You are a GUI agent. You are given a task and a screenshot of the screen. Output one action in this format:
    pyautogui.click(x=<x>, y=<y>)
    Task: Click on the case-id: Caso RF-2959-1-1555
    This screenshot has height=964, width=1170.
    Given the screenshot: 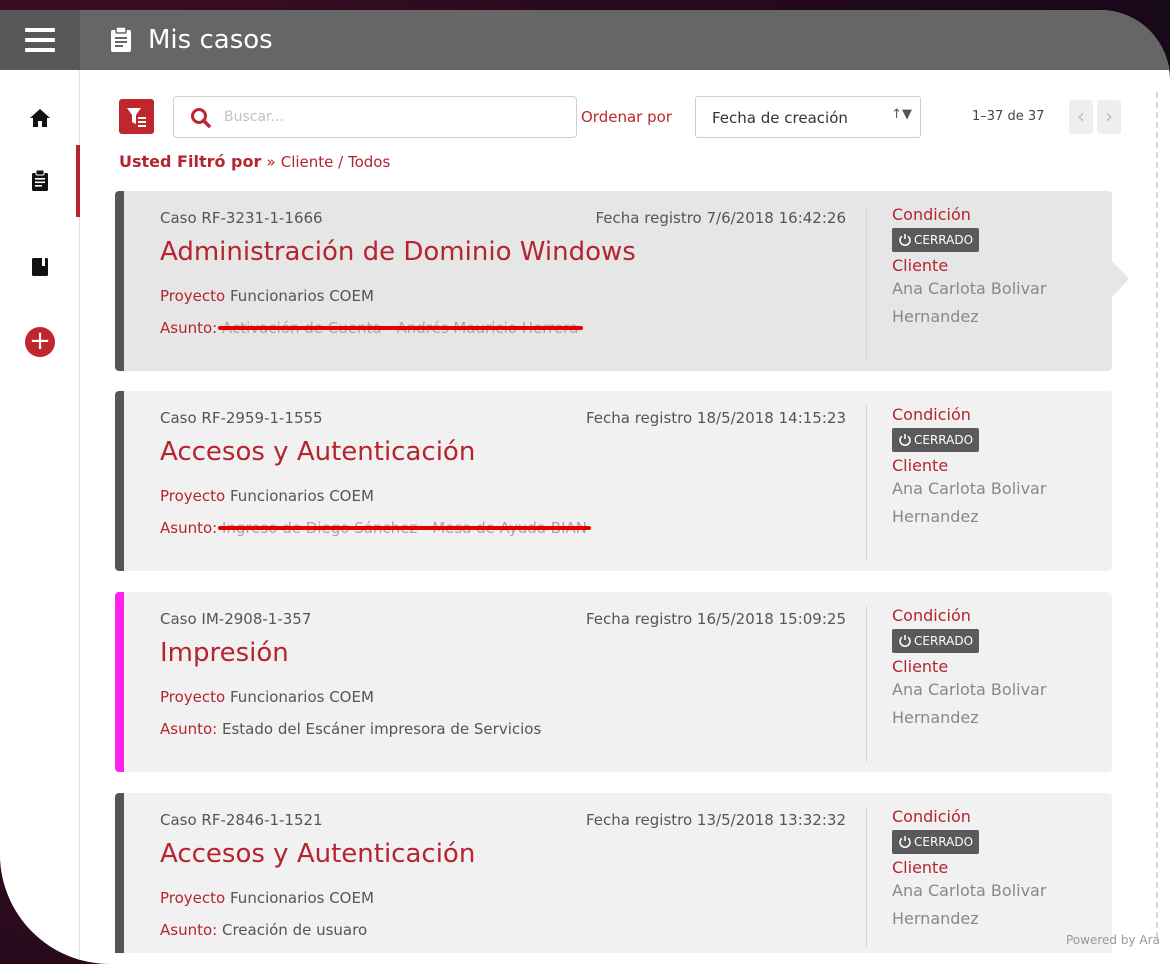 What is the action you would take?
    pyautogui.click(x=241, y=418)
    